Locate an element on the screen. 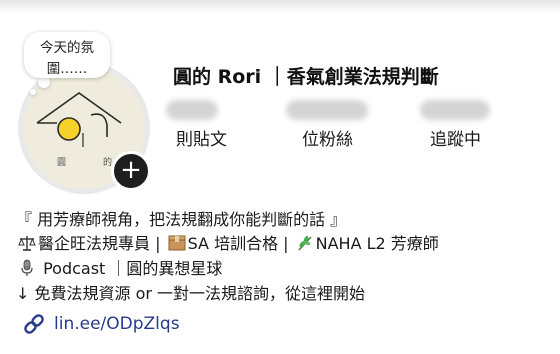 This screenshot has height=354, width=560. plus-icon: + is located at coordinates (131, 170).